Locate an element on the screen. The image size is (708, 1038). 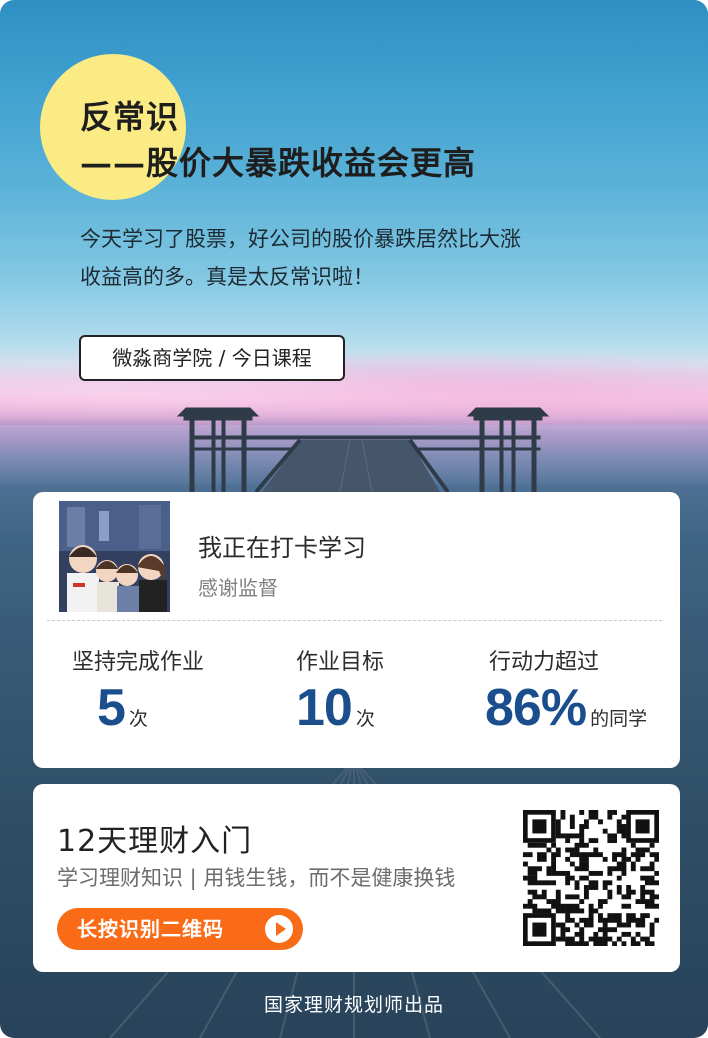
checkin-subtitle: 感谢监督 is located at coordinates (238, 588).